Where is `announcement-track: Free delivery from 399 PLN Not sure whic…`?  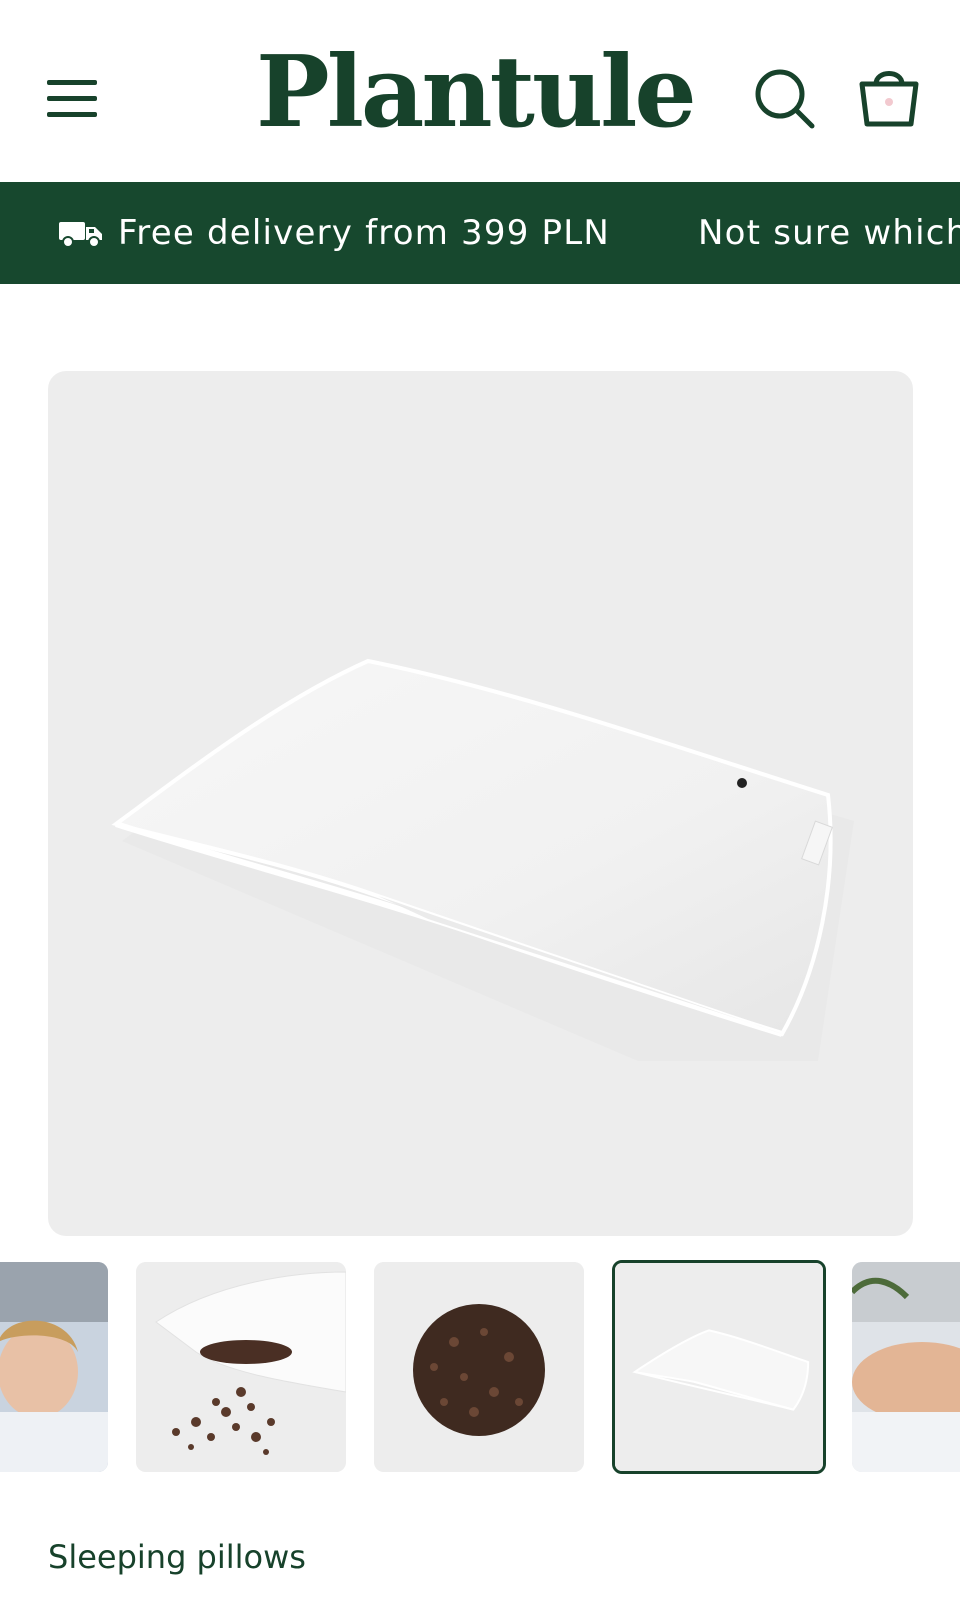 announcement-track: Free delivery from 399 PLN Not sure whic… is located at coordinates (509, 233).